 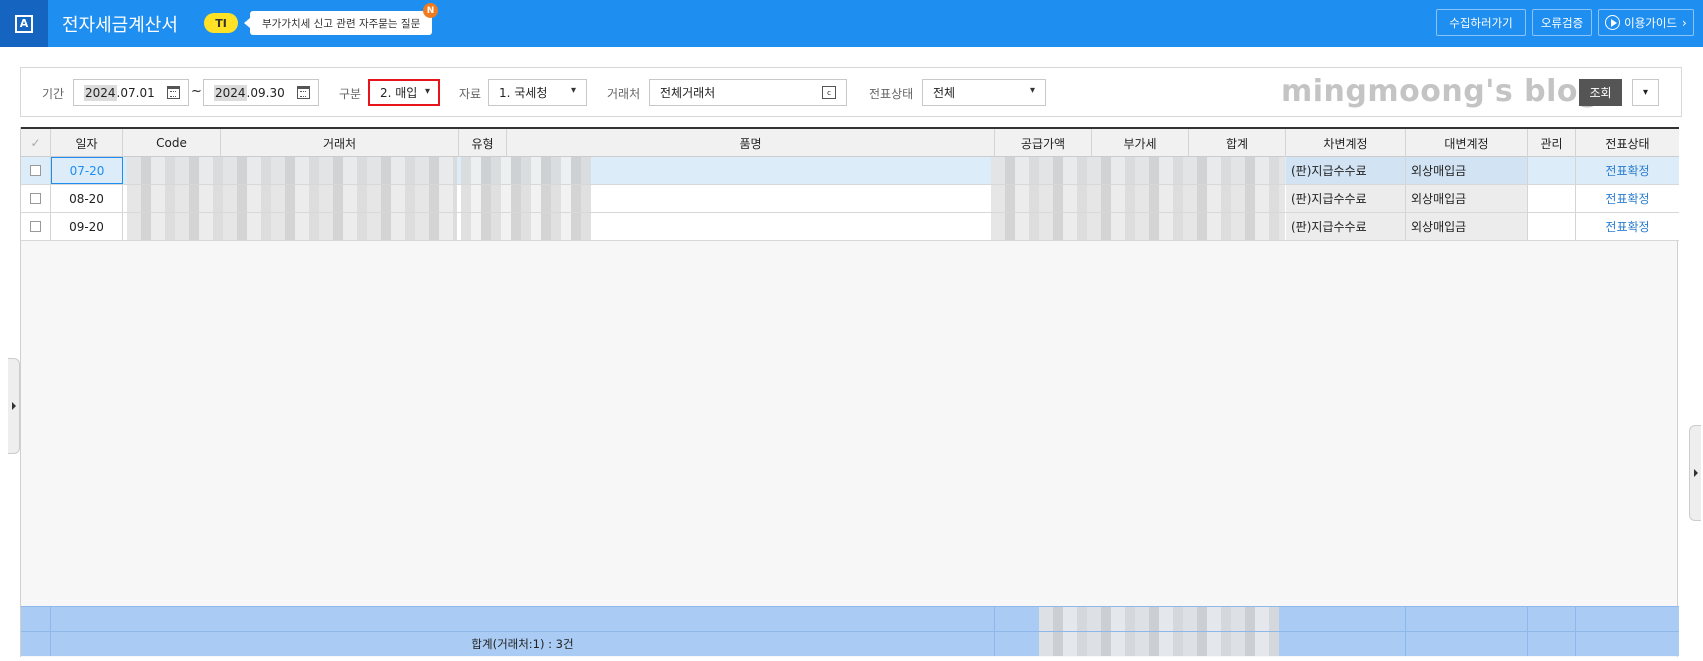 What do you see at coordinates (338, 23) in the screenshot?
I see `faq-notice-link: 부가가치세 신고 관련 자주묻는 질문` at bounding box center [338, 23].